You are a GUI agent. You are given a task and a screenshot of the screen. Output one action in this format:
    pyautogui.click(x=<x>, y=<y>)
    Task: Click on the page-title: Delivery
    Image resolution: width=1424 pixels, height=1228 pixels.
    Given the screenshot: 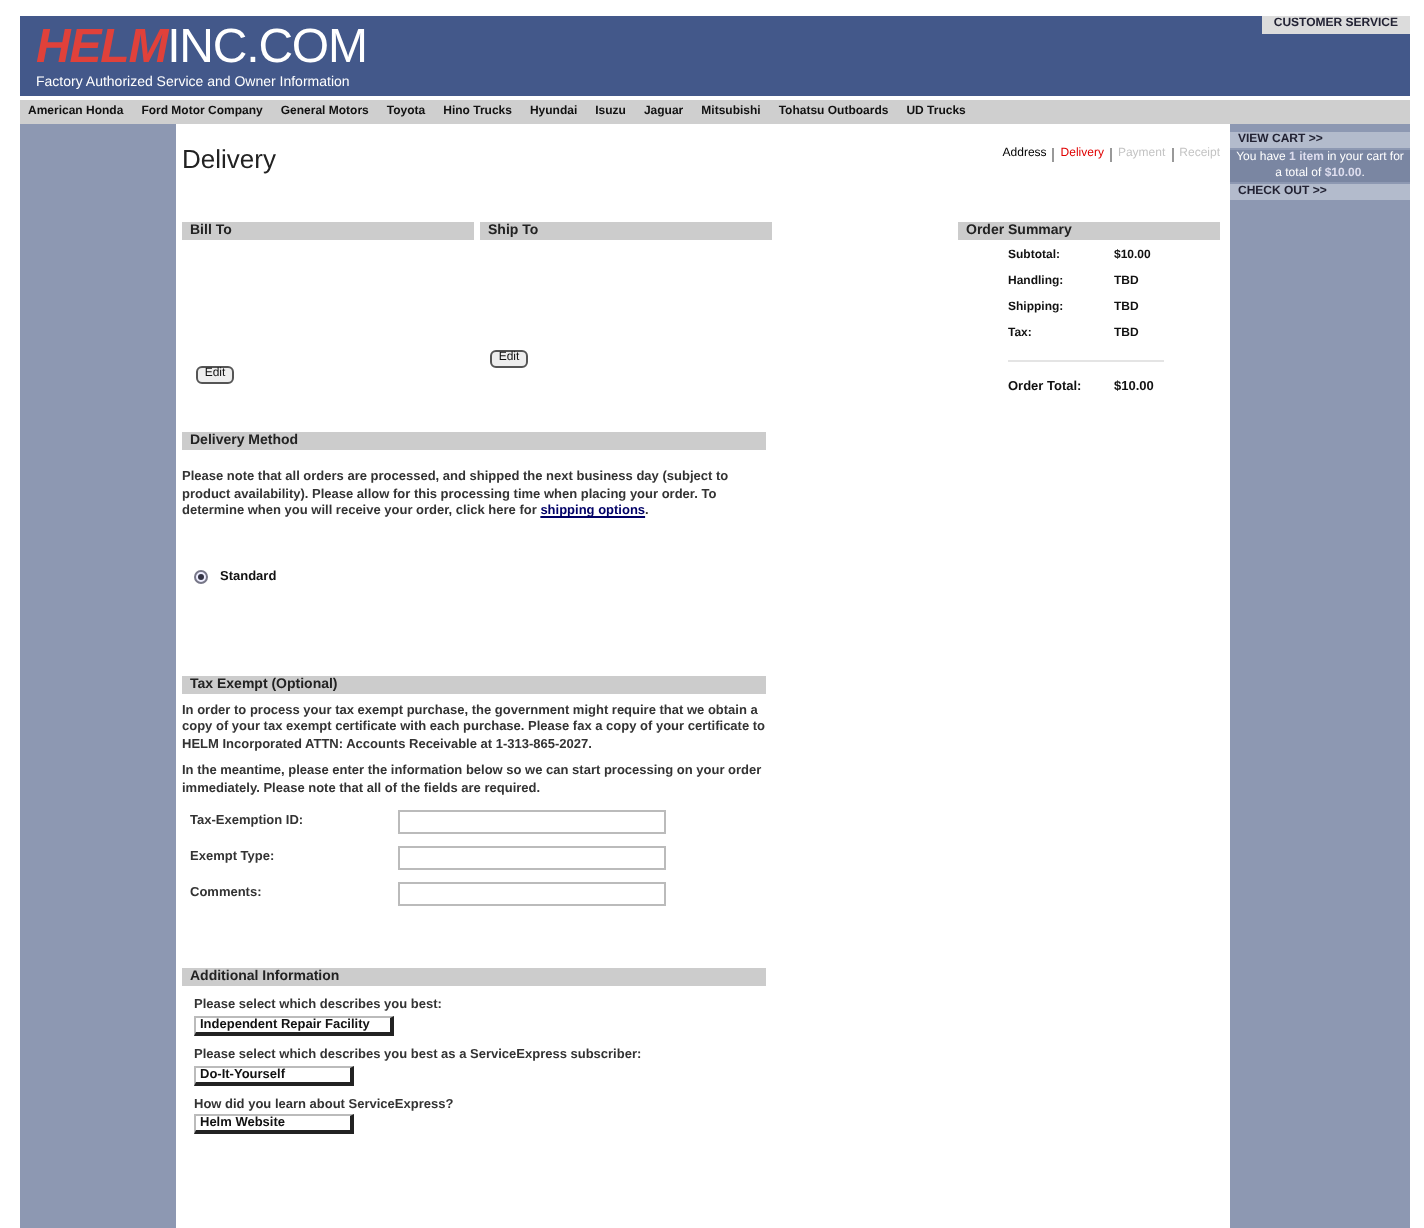 What is the action you would take?
    pyautogui.click(x=229, y=160)
    